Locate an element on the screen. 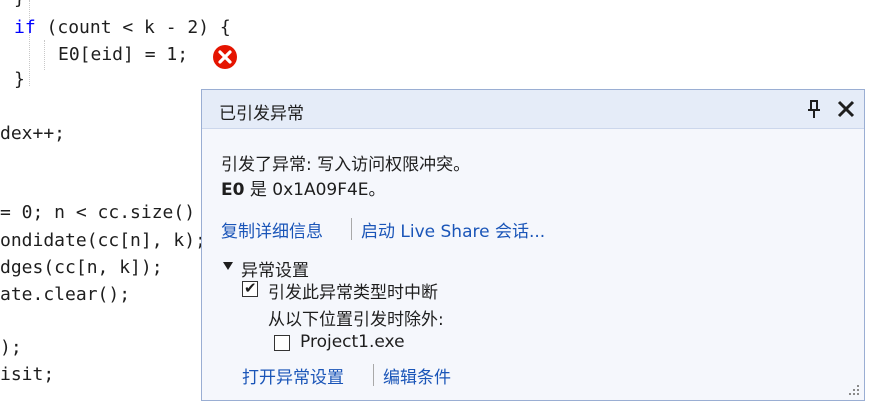 This screenshot has width=886, height=411. project-exclusion-label: Project1.exe is located at coordinates (352, 342).